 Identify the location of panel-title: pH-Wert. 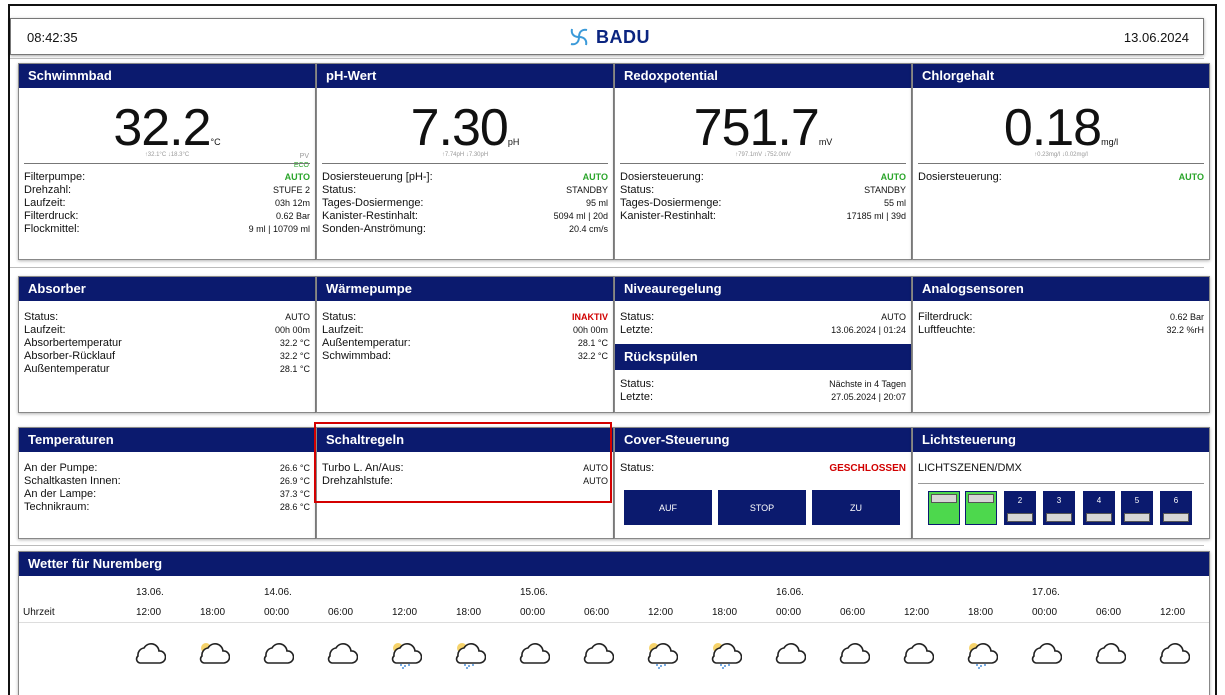
(465, 76).